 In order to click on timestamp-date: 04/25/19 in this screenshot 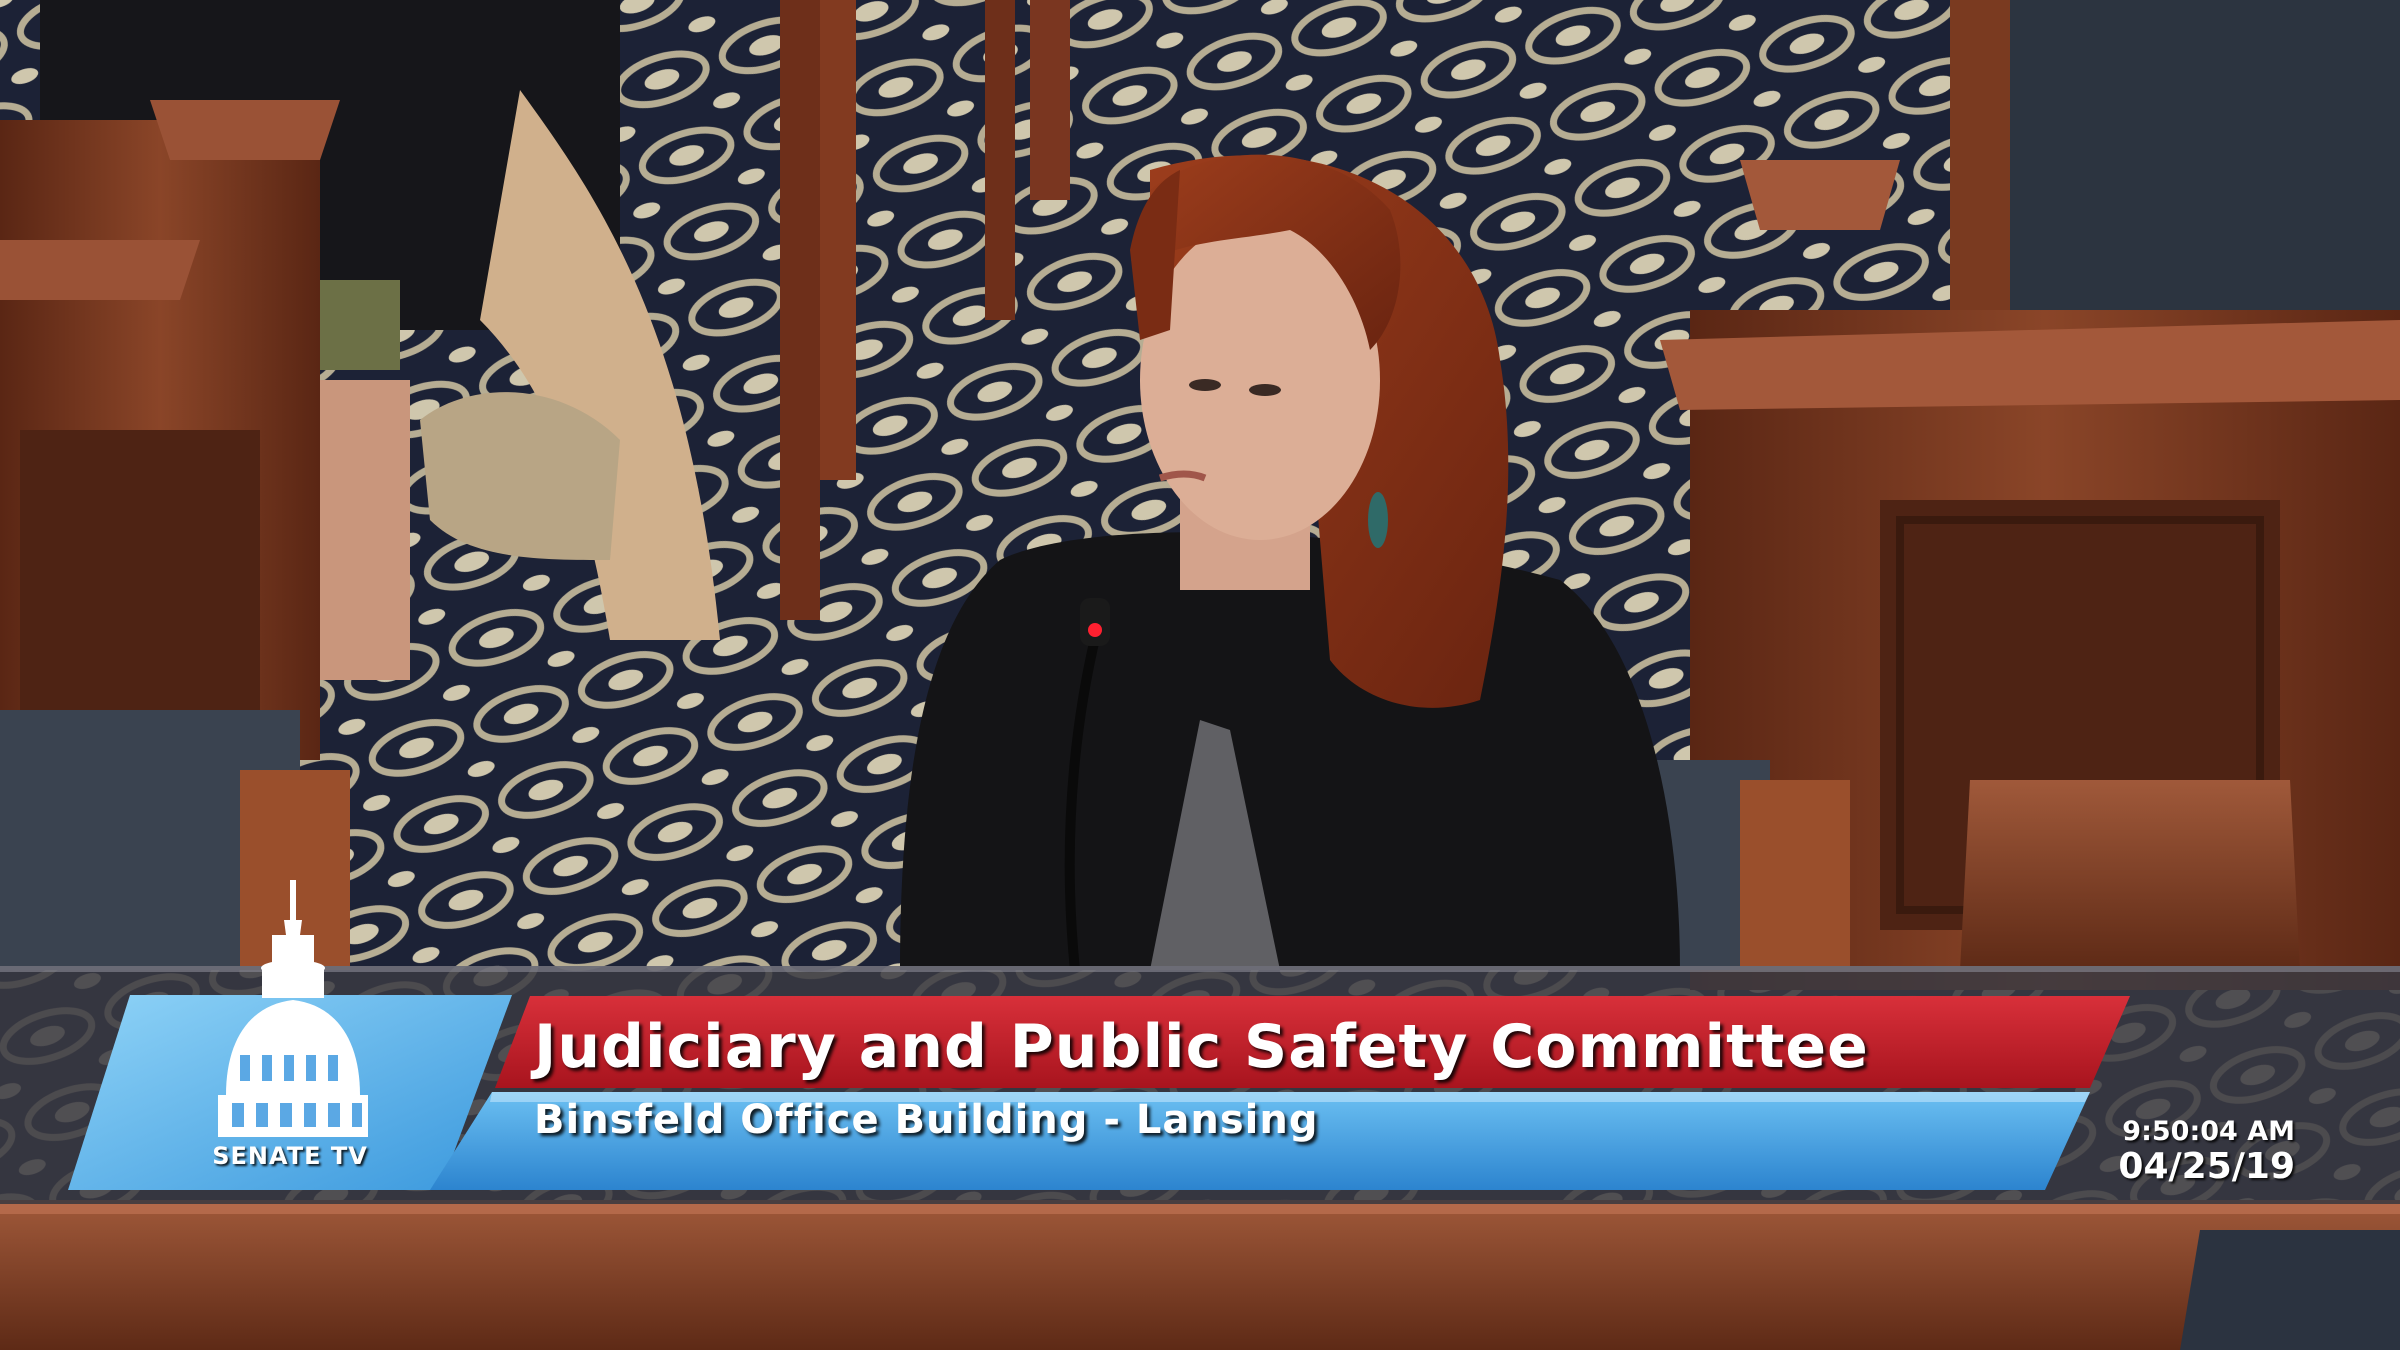, I will do `click(2206, 1166)`.